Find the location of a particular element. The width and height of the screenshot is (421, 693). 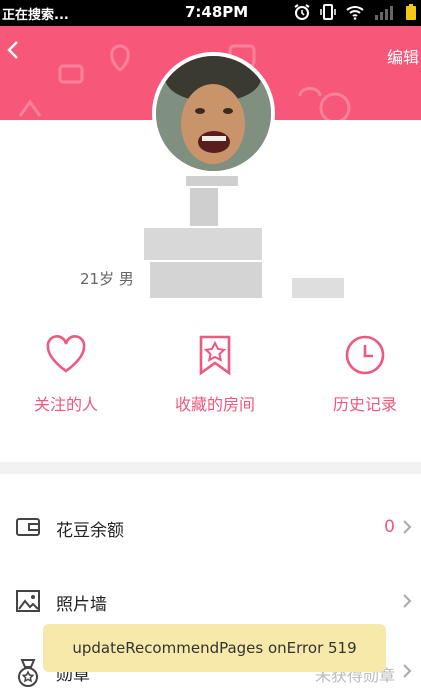

back-button is located at coordinates (18, 52).